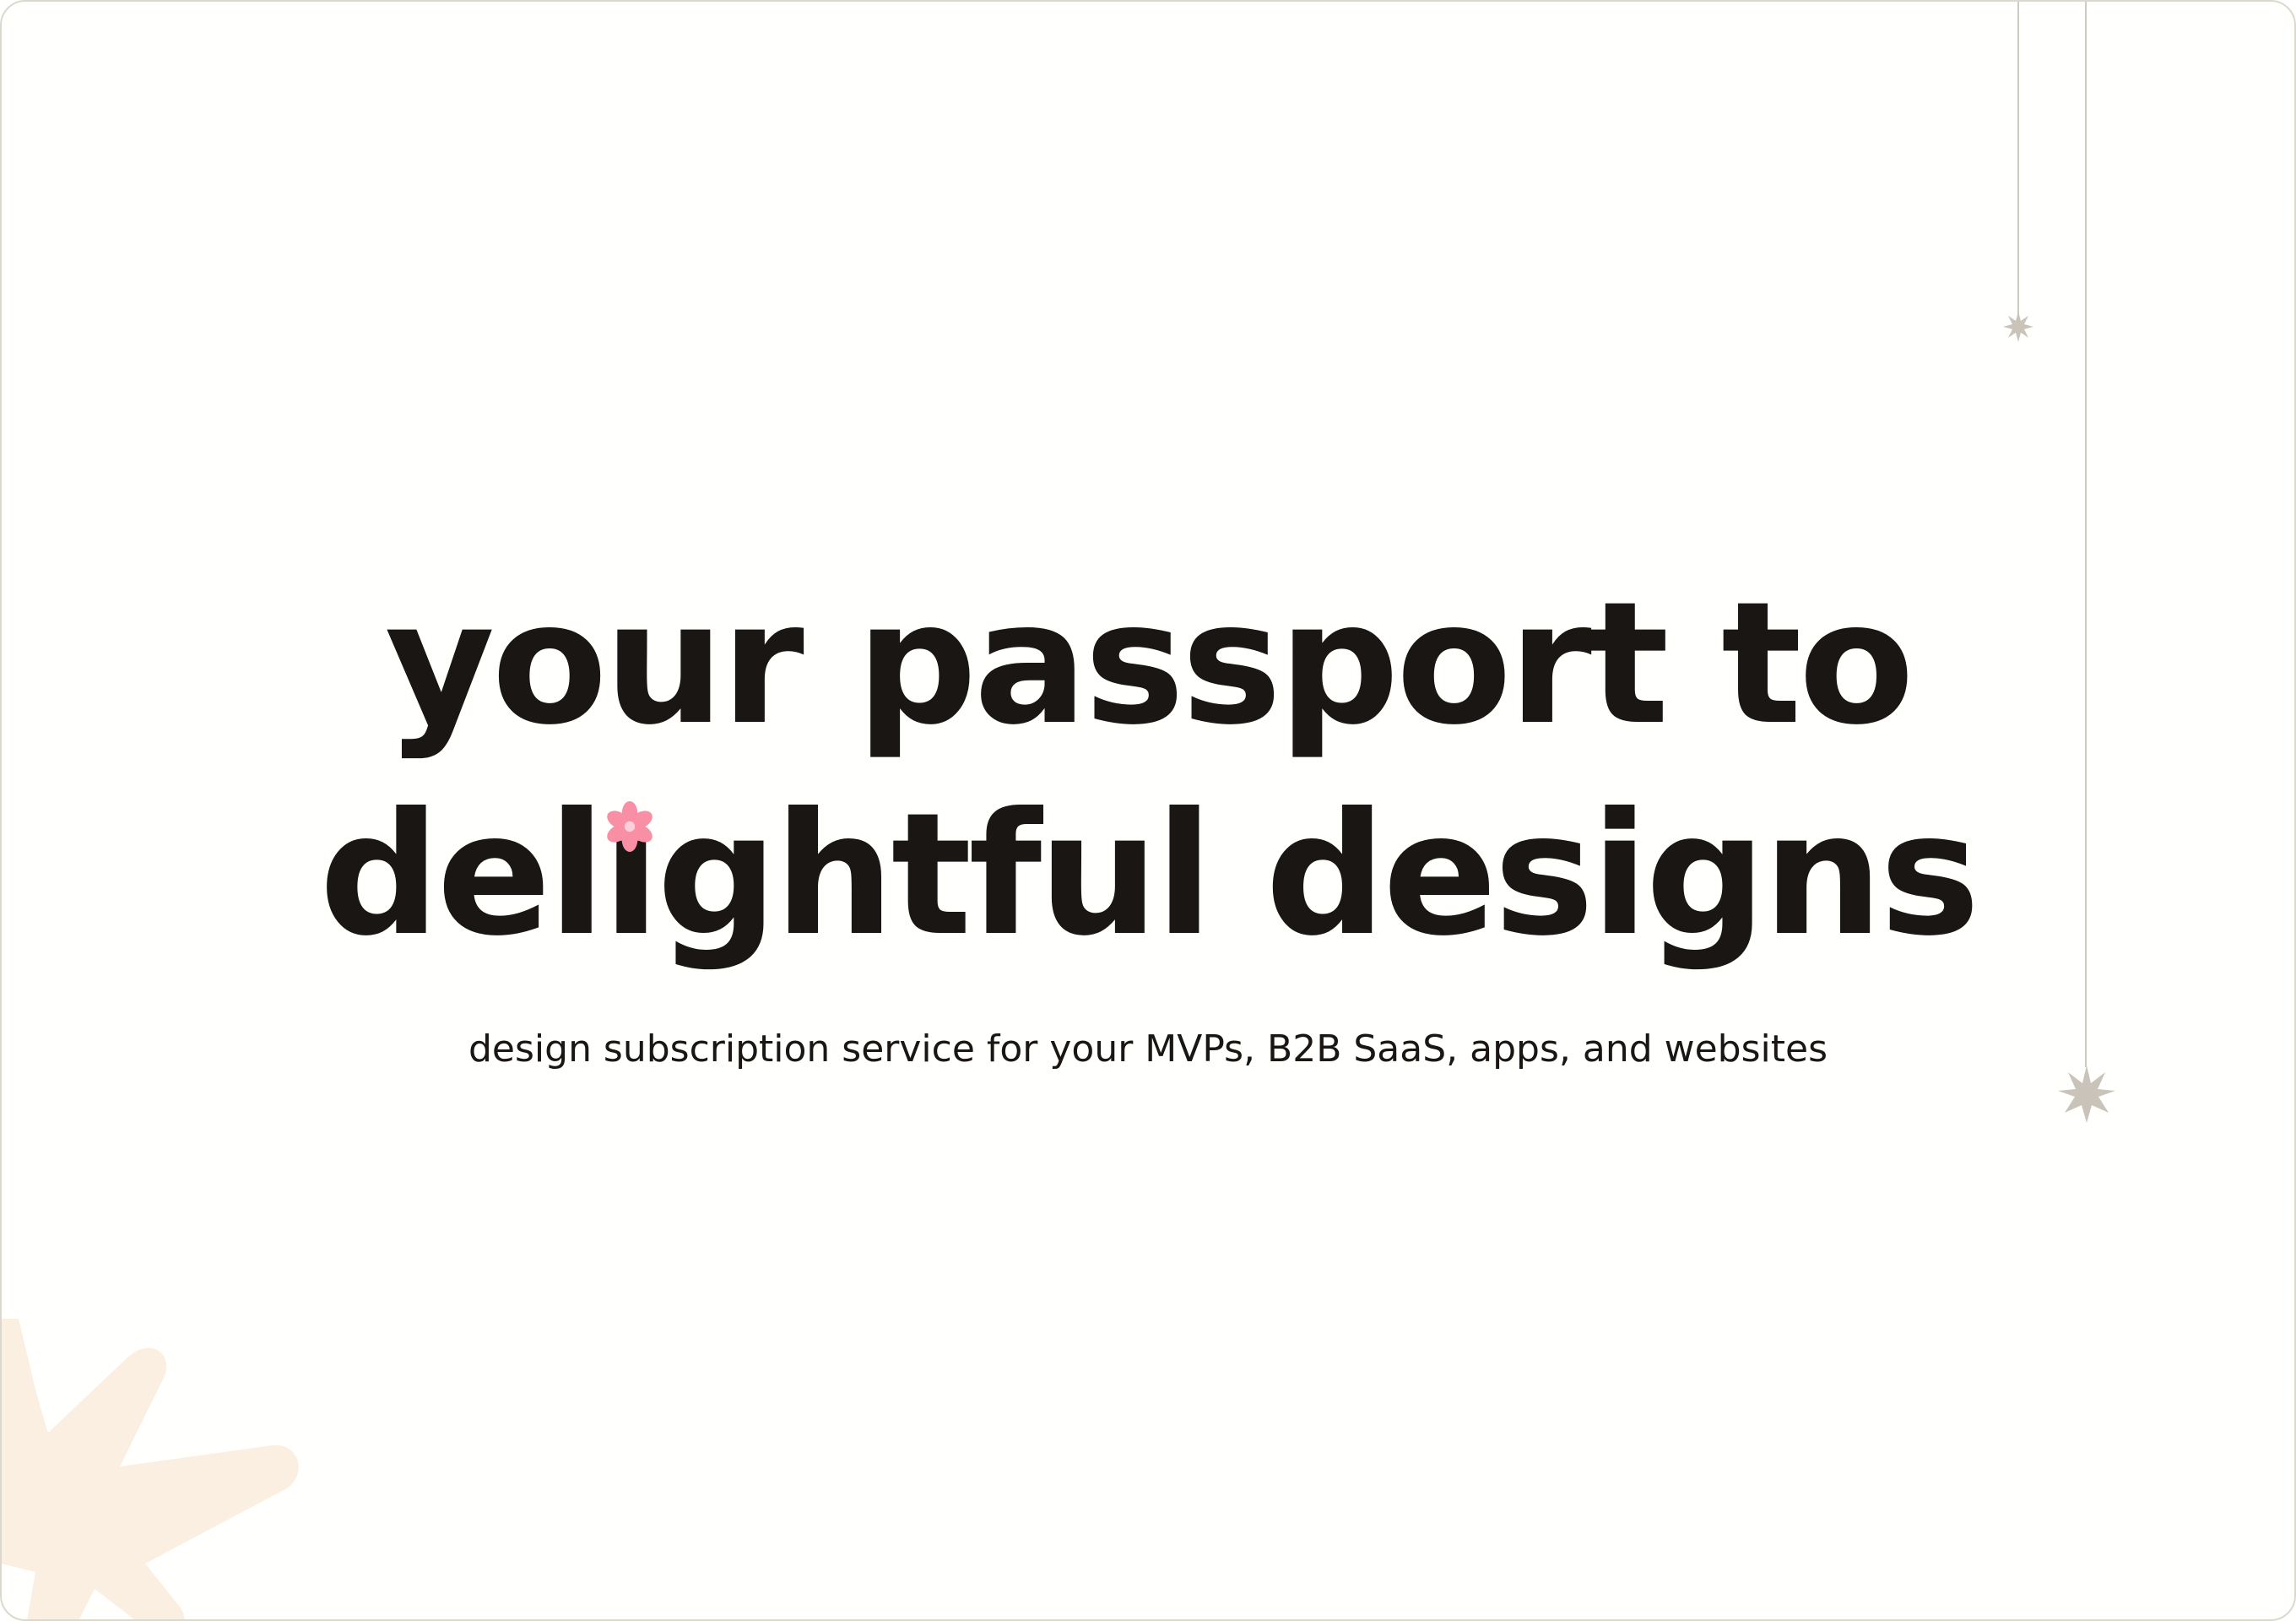  I want to click on hero-line-2: delı ghtful designs, so click(1148, 875).